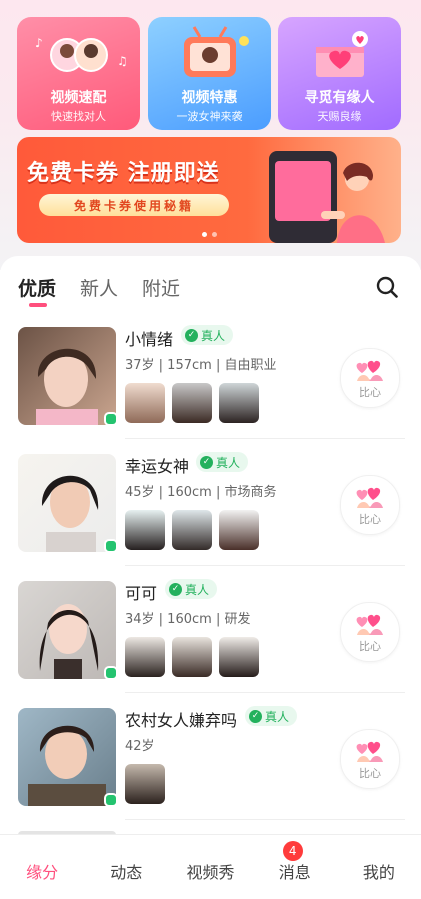  What do you see at coordinates (81, 54) in the screenshot?
I see `couple-avatars-icon: ♪ ♫` at bounding box center [81, 54].